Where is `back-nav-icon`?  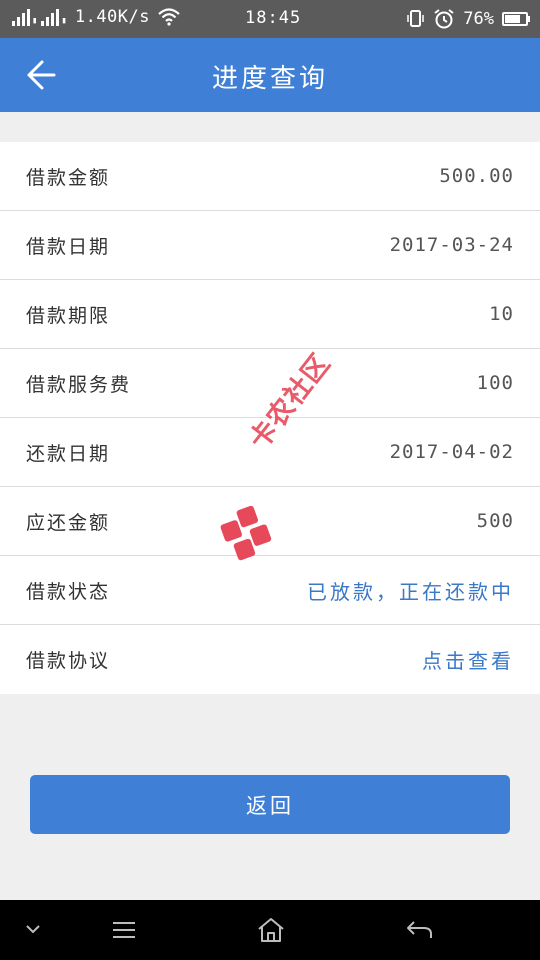
back-nav-icon is located at coordinates (419, 930).